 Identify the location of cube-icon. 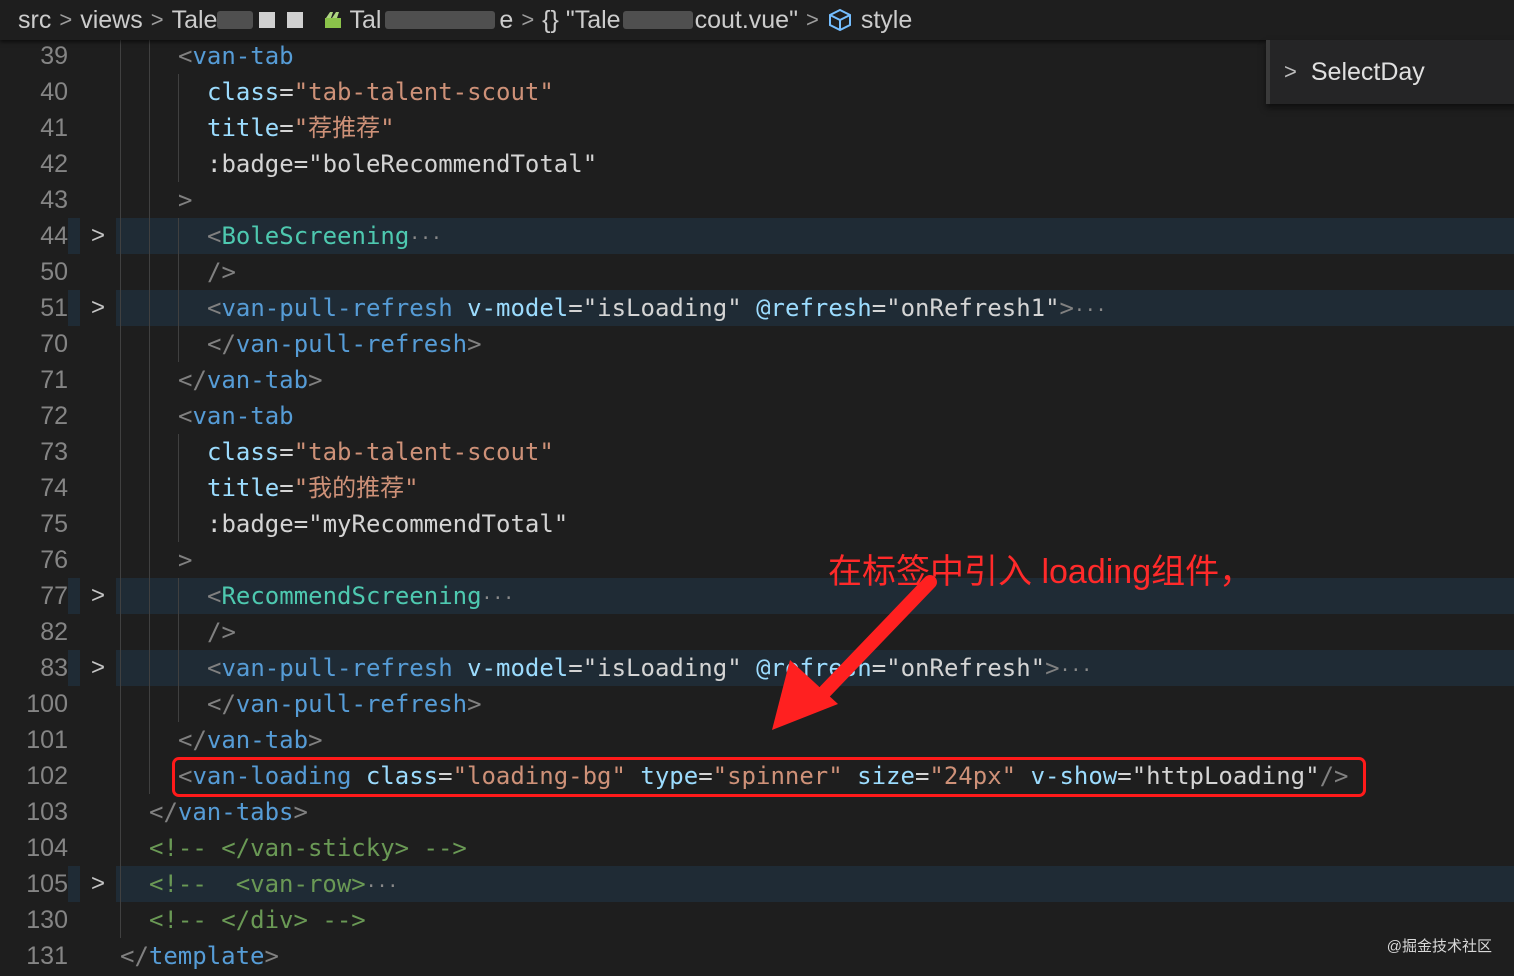
(839, 20).